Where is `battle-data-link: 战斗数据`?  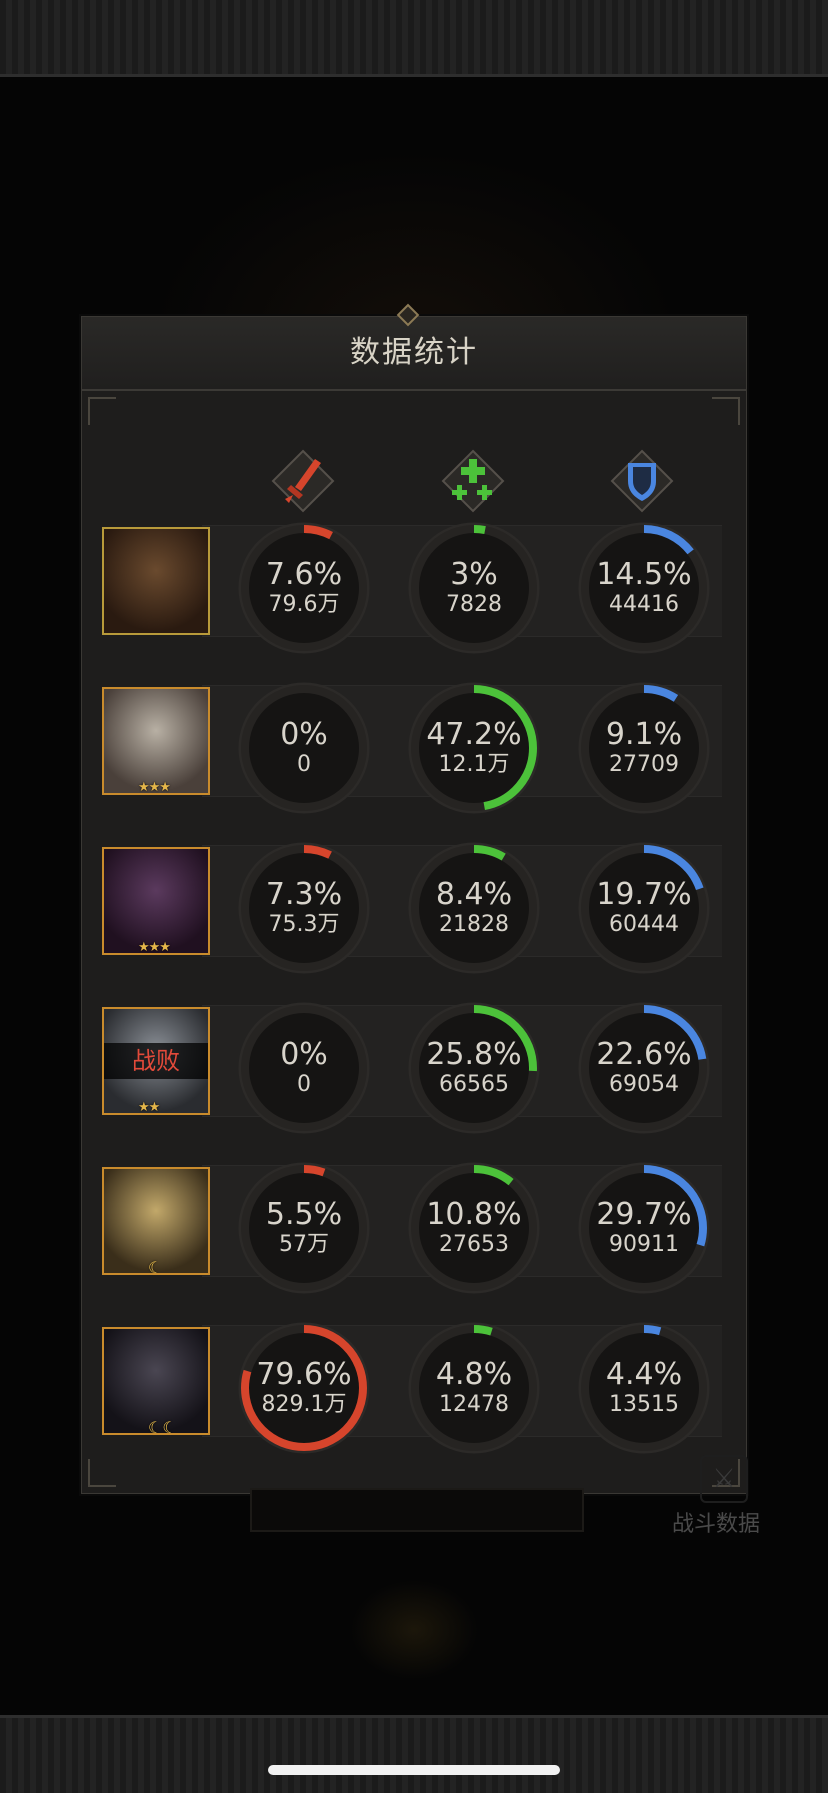
battle-data-link: 战斗数据 is located at coordinates (716, 1522).